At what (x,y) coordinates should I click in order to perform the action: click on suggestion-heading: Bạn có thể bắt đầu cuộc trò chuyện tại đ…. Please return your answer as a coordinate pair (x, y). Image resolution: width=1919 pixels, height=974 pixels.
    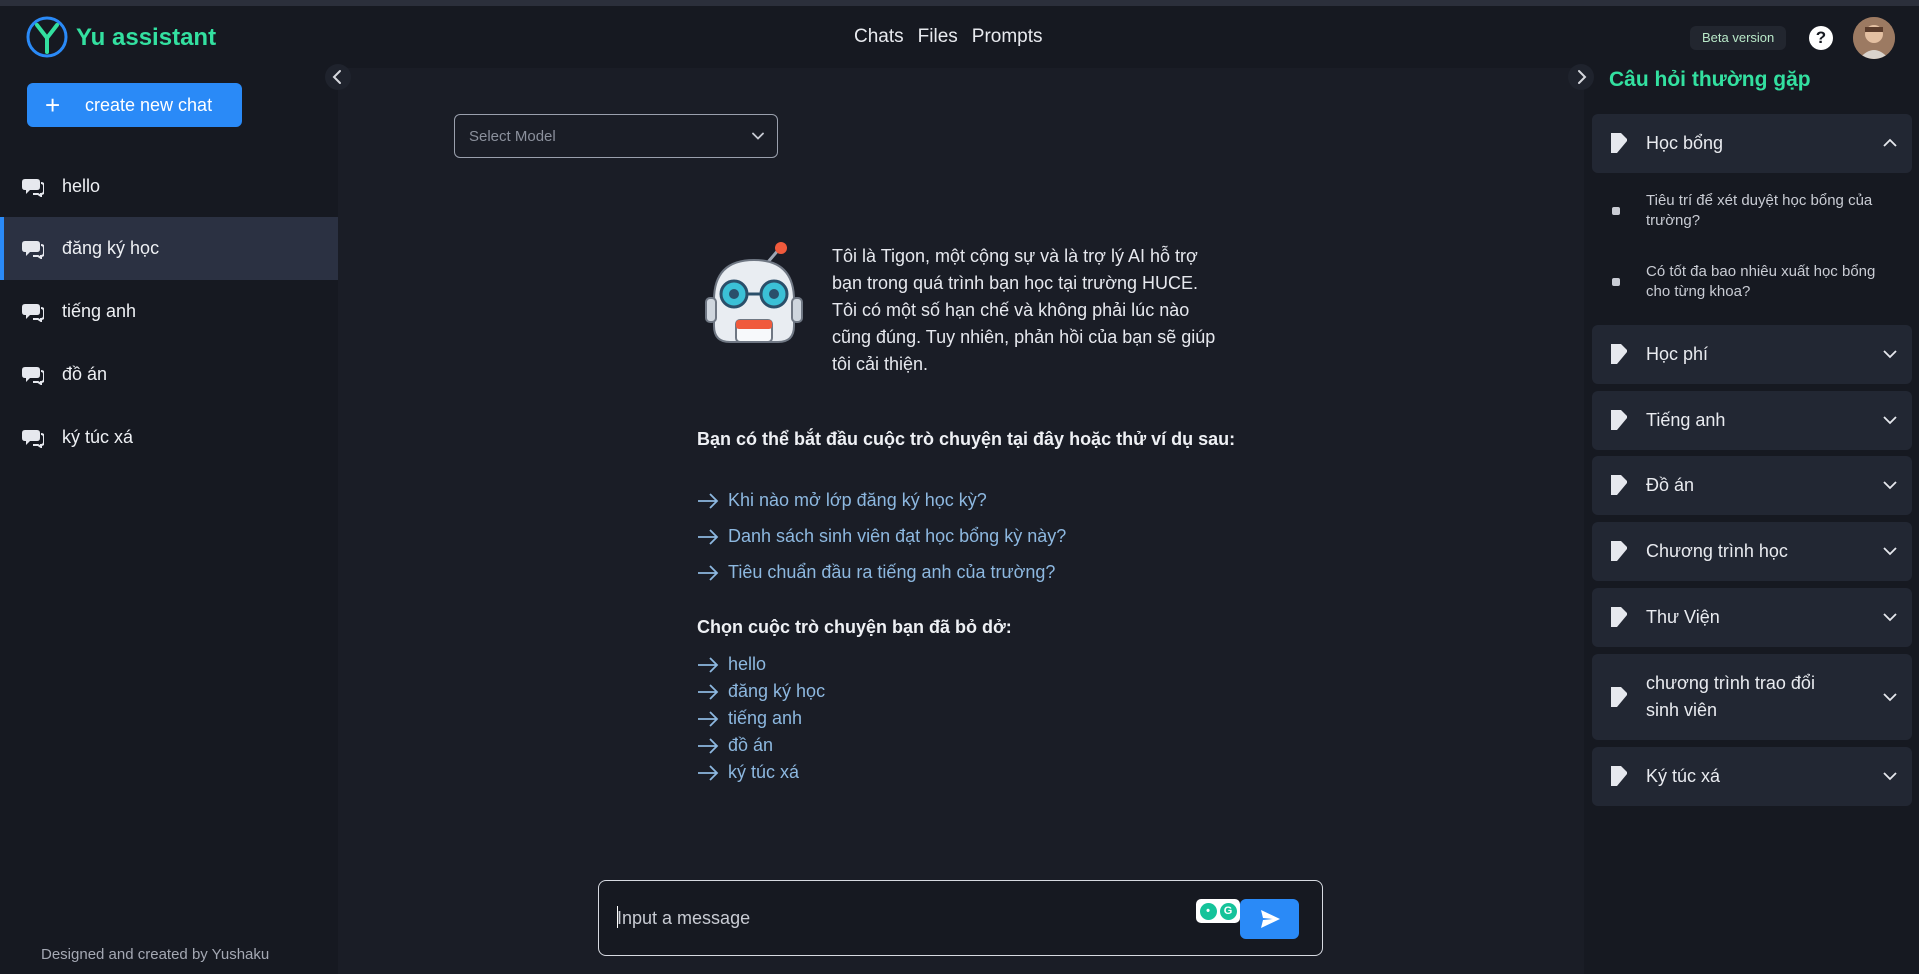
    Looking at the image, I should click on (966, 439).